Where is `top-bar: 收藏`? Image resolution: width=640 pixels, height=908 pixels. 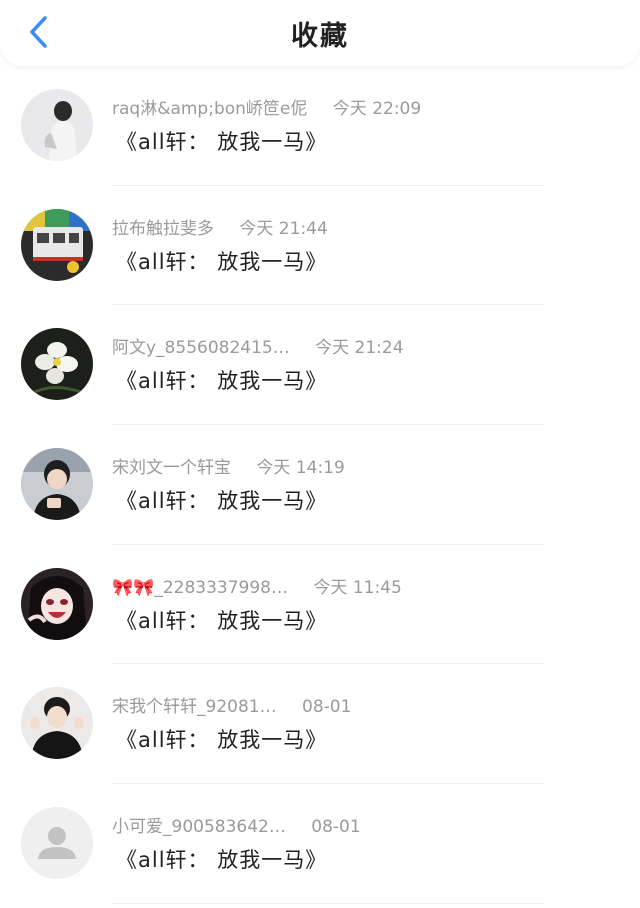 top-bar: 收藏 is located at coordinates (320, 33).